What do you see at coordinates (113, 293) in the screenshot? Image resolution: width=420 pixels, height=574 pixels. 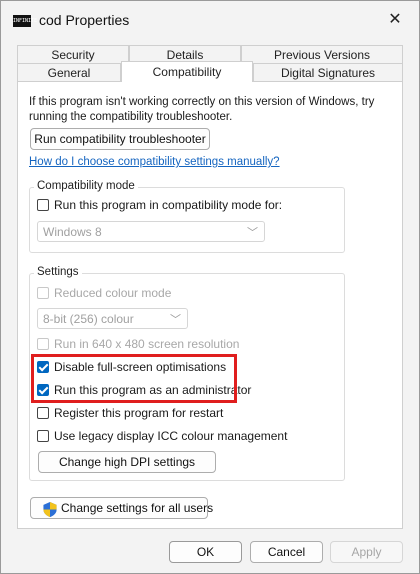 I see `reduced-colour-label: Reduced colour mode` at bounding box center [113, 293].